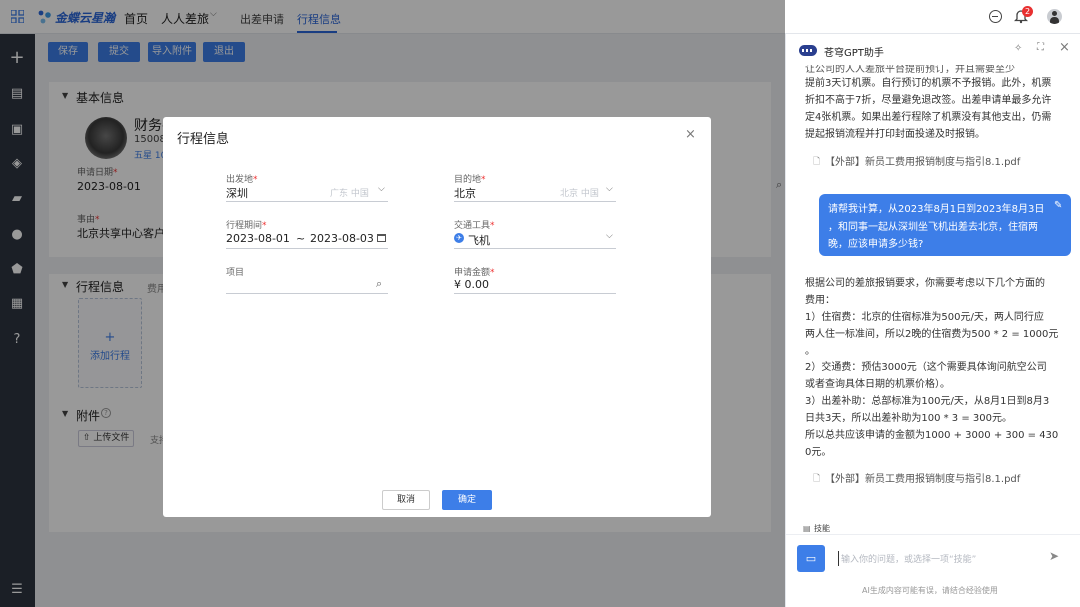 The image size is (1080, 607). I want to click on calendar-icon, so click(381, 238).